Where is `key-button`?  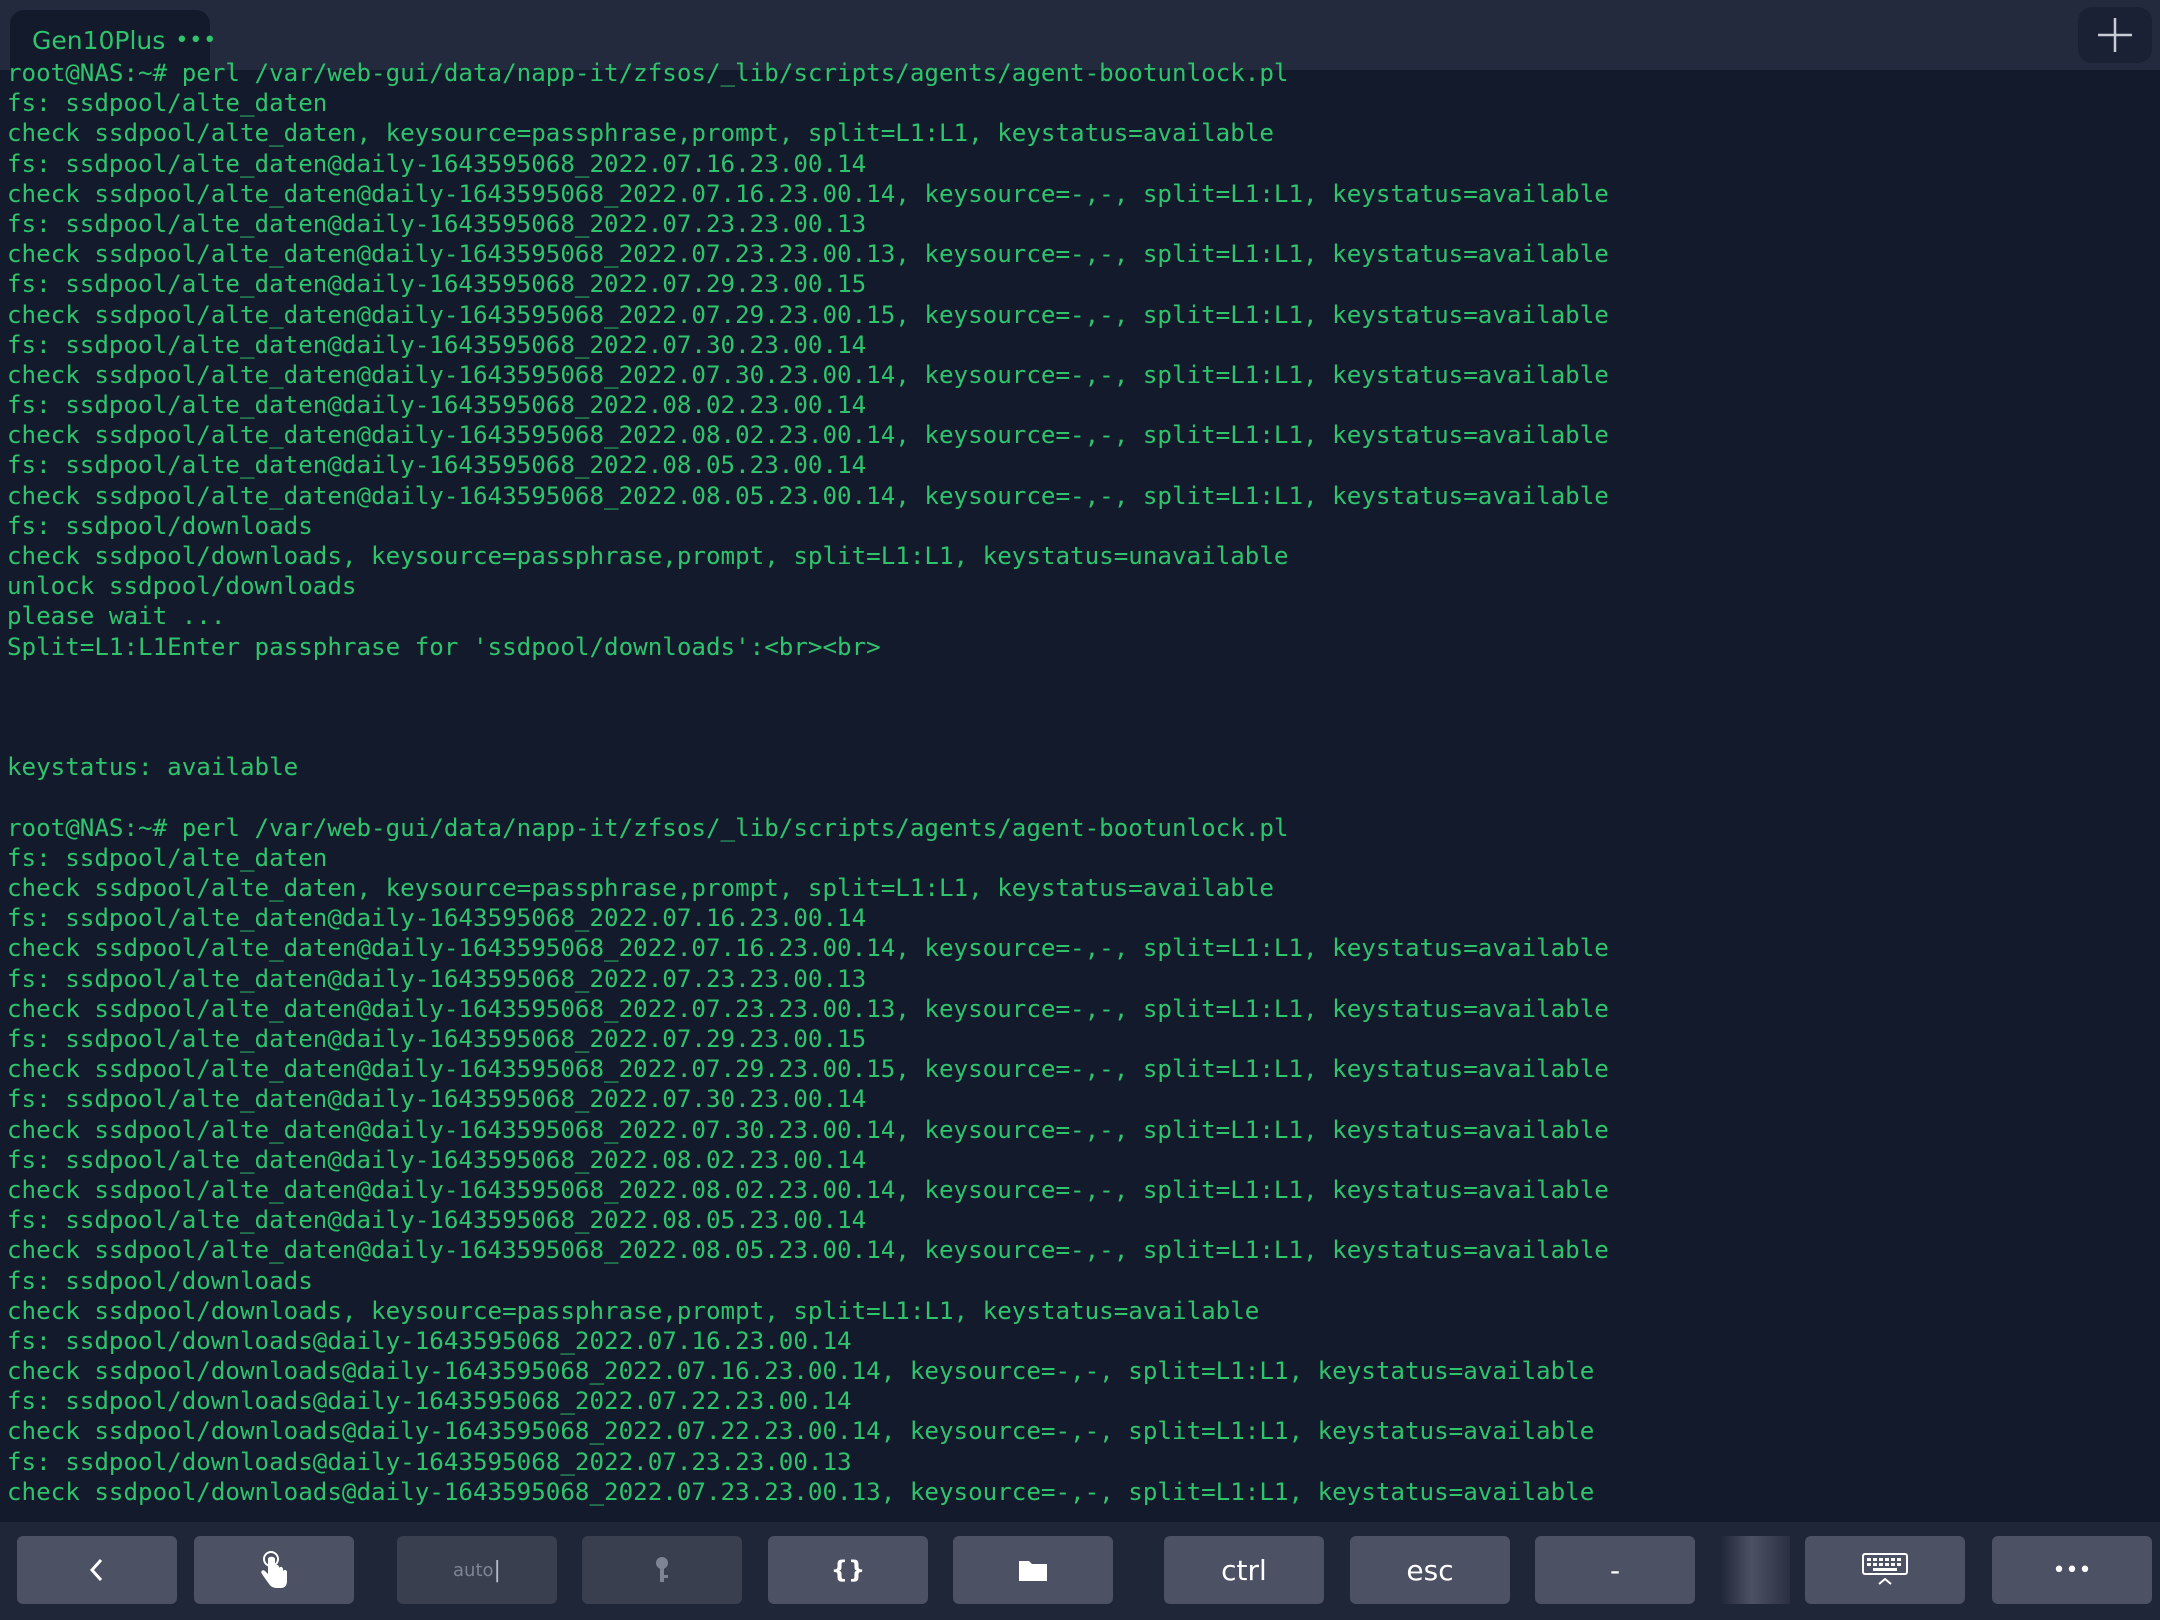 key-button is located at coordinates (662, 1570).